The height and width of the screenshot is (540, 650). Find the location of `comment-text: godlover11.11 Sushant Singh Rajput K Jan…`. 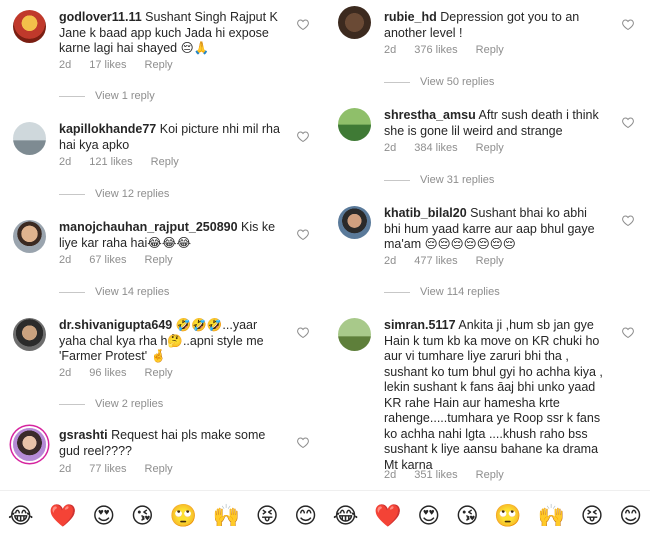

comment-text: godlover11.11 Sushant Singh Rajput K Jan… is located at coordinates (170, 33).